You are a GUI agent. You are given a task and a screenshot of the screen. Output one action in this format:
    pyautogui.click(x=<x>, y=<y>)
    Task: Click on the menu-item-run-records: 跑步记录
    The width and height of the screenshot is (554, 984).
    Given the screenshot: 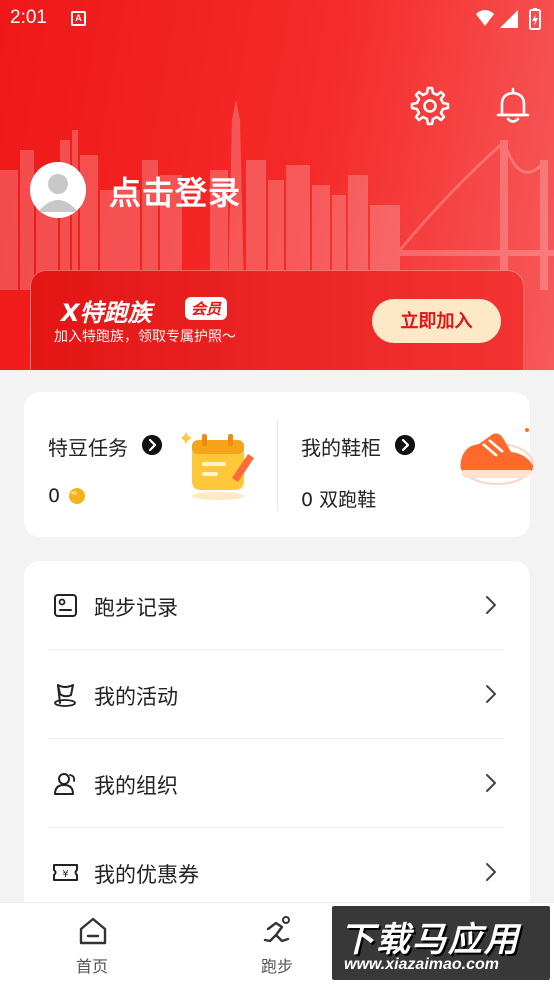 What is the action you would take?
    pyautogui.click(x=277, y=605)
    